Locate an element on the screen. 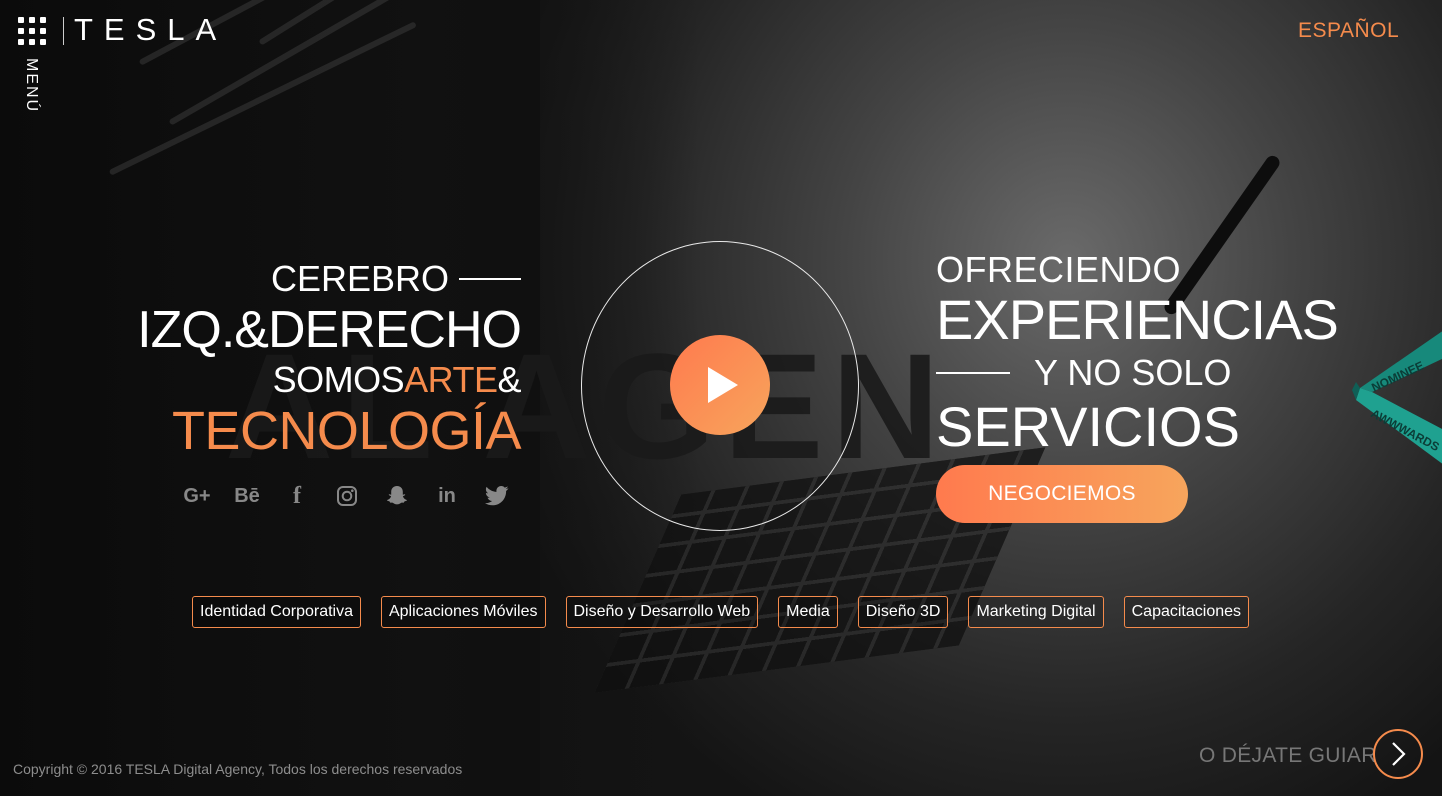  service-tag: Media is located at coordinates (808, 612).